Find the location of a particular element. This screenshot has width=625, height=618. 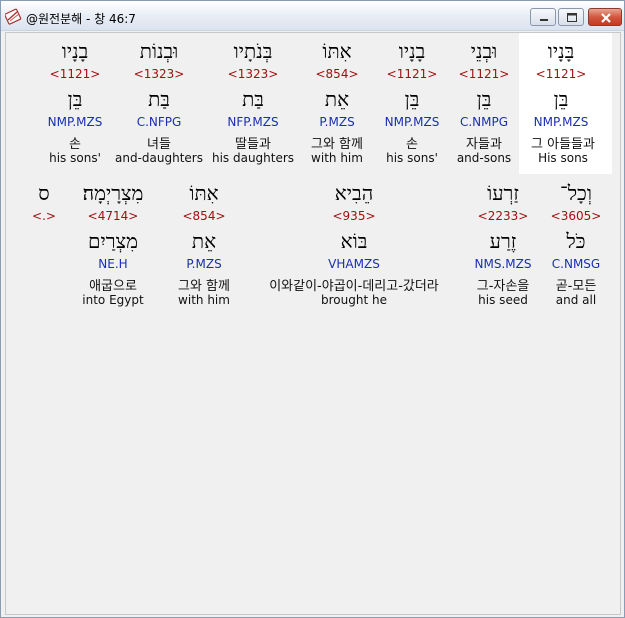

strong-number: <.> is located at coordinates (44, 216).